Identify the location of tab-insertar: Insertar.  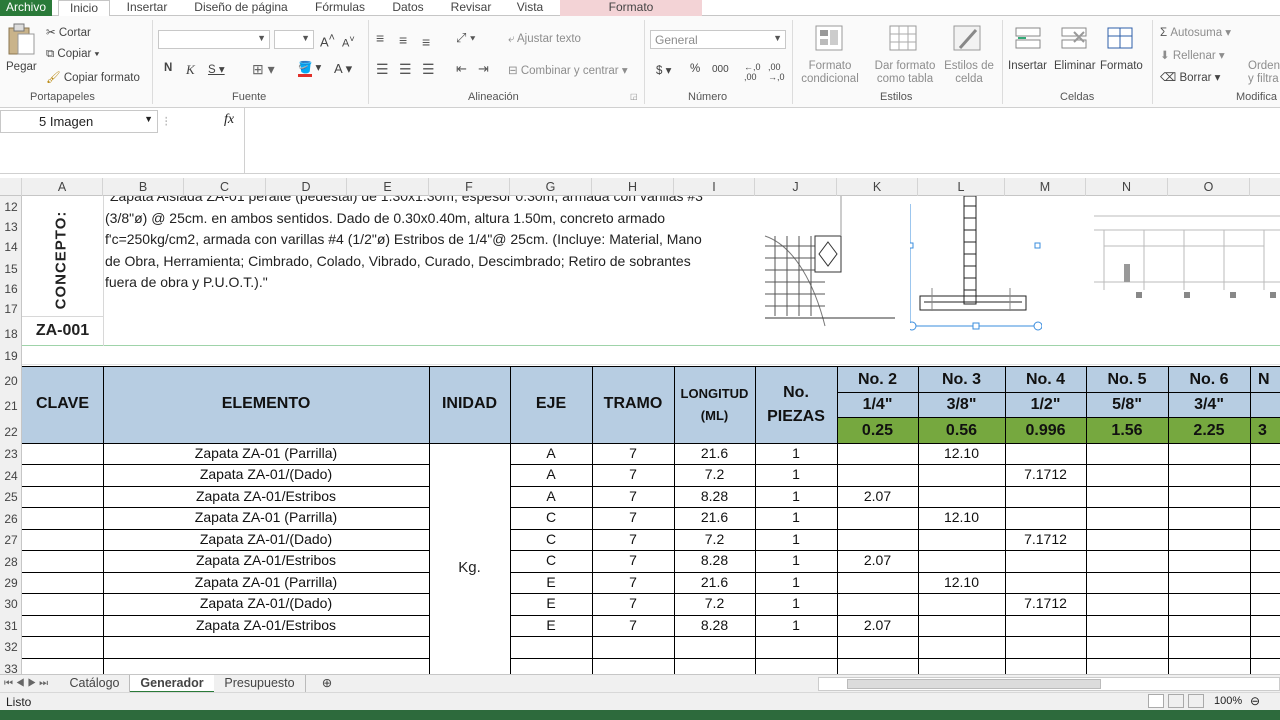
(147, 8).